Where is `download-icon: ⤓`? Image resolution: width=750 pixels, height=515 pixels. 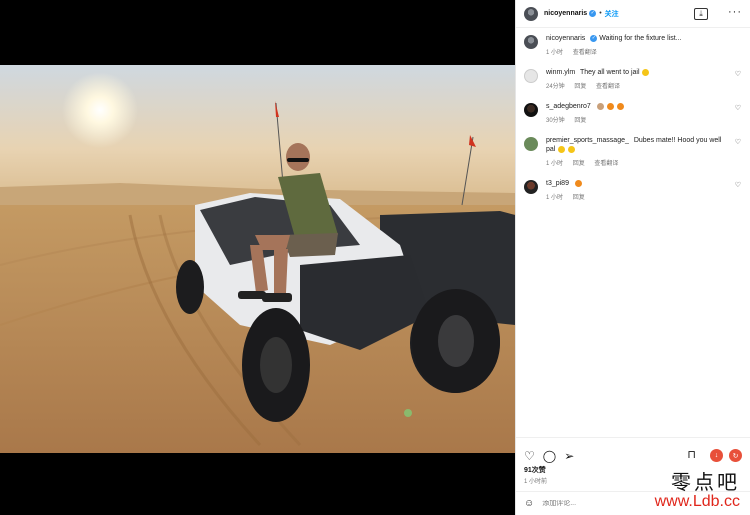
download-icon: ⤓ is located at coordinates (701, 14).